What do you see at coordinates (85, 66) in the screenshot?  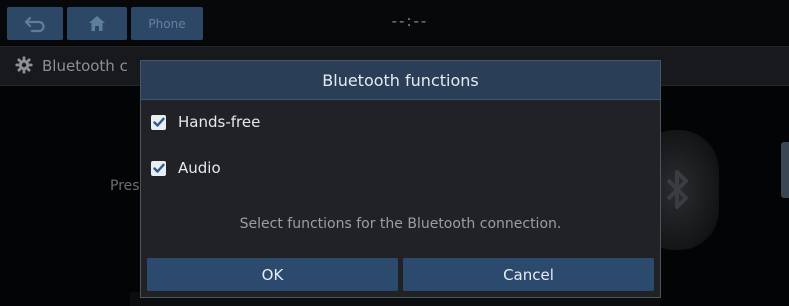 I see `page-title: Bluetooth c` at bounding box center [85, 66].